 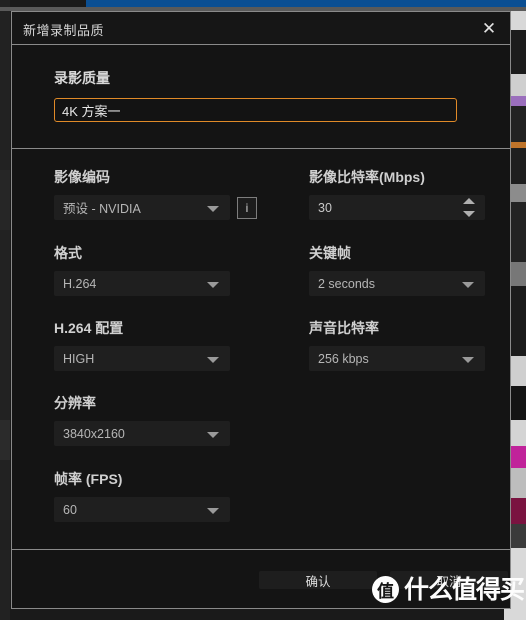 I want to click on field-label-resolution: 分辨率, so click(x=75, y=403).